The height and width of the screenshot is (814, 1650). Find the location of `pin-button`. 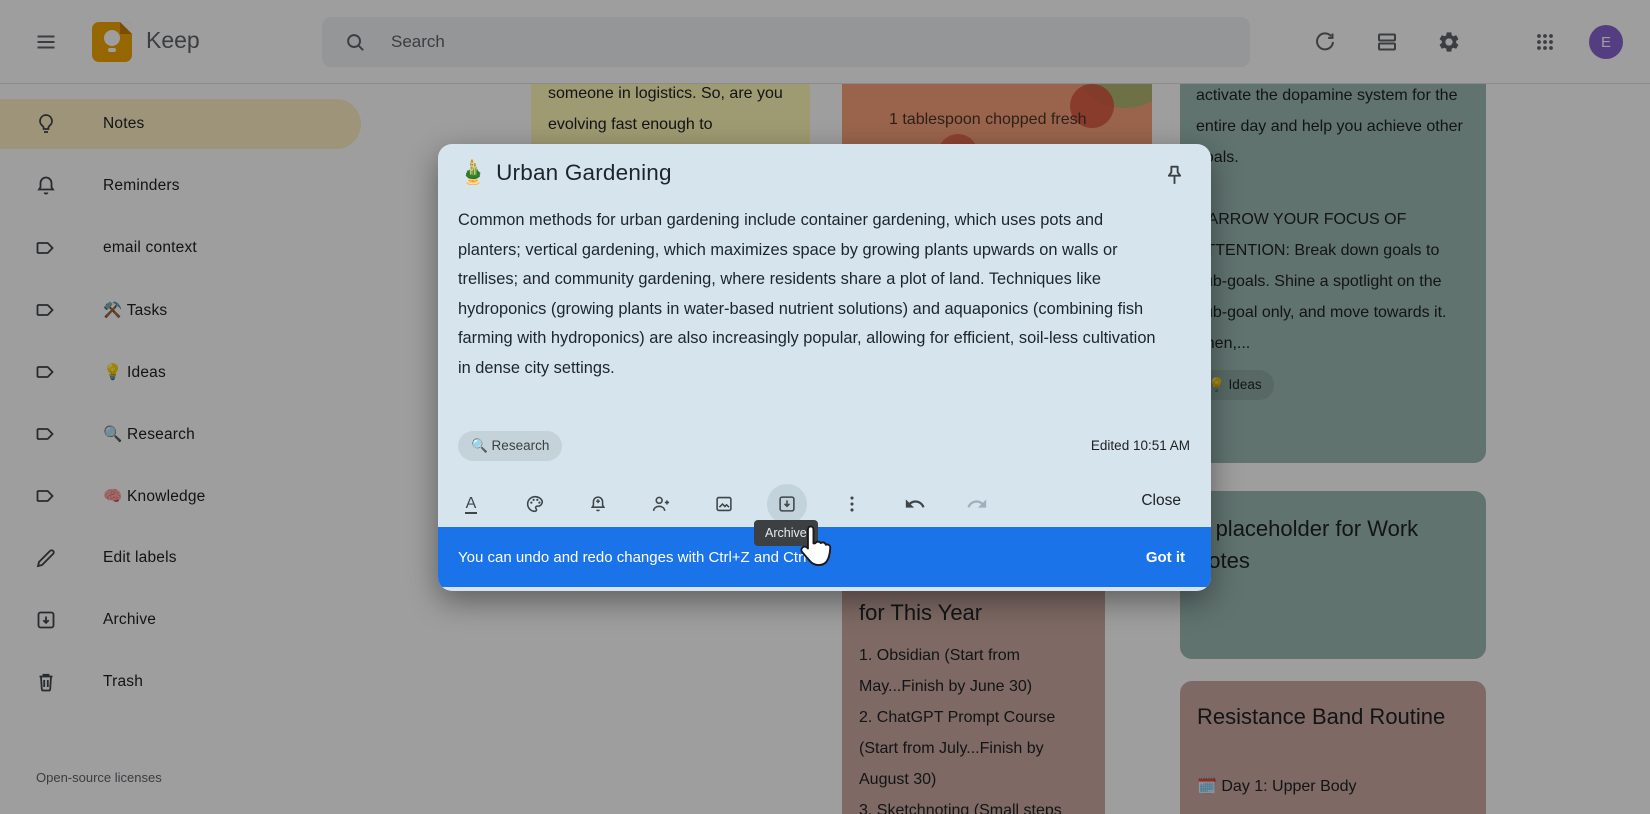

pin-button is located at coordinates (1174, 175).